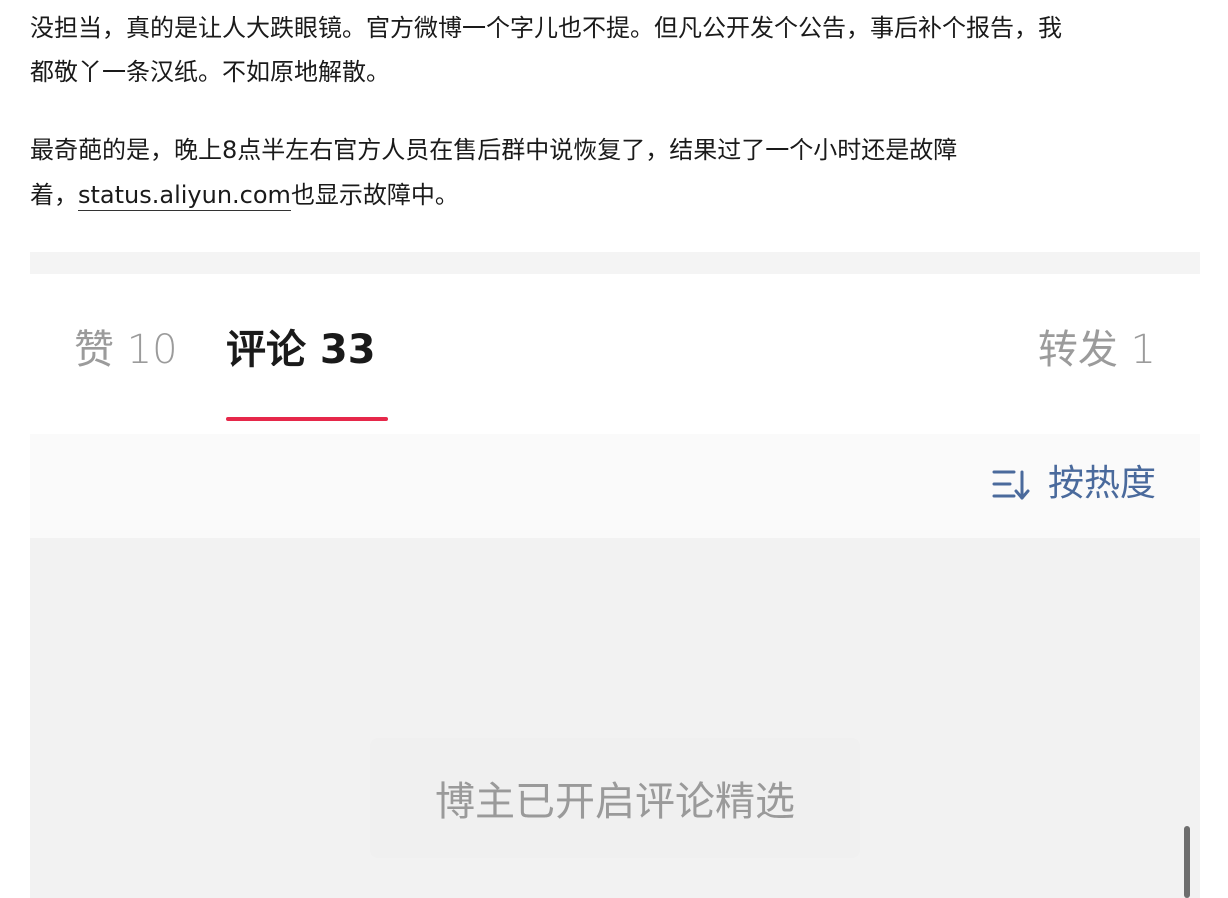 This screenshot has height=898, width=1228. I want to click on sort-label: 按热度, so click(1101, 483).